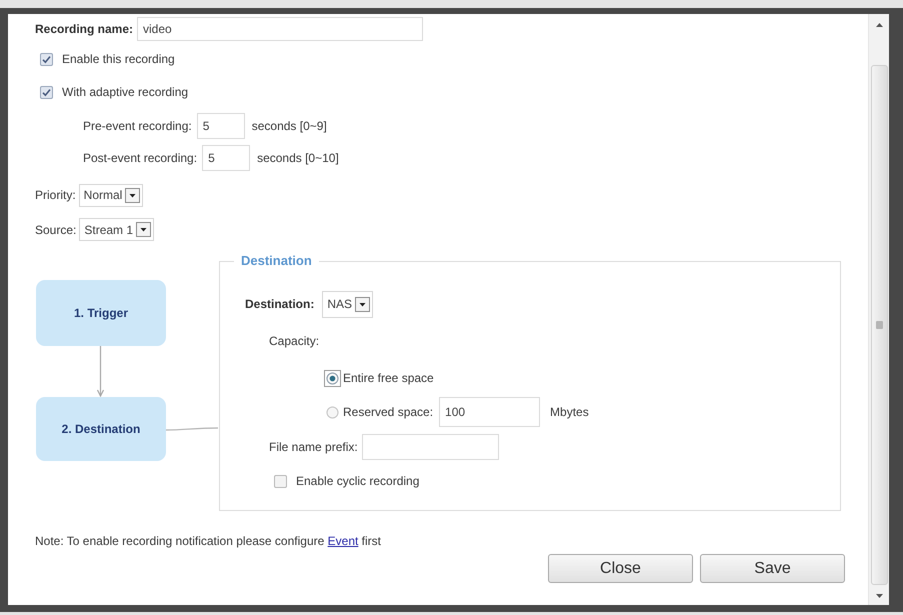 The width and height of the screenshot is (903, 615). Describe the element at coordinates (298, 158) in the screenshot. I see `unit-label: seconds [0~10]` at that location.